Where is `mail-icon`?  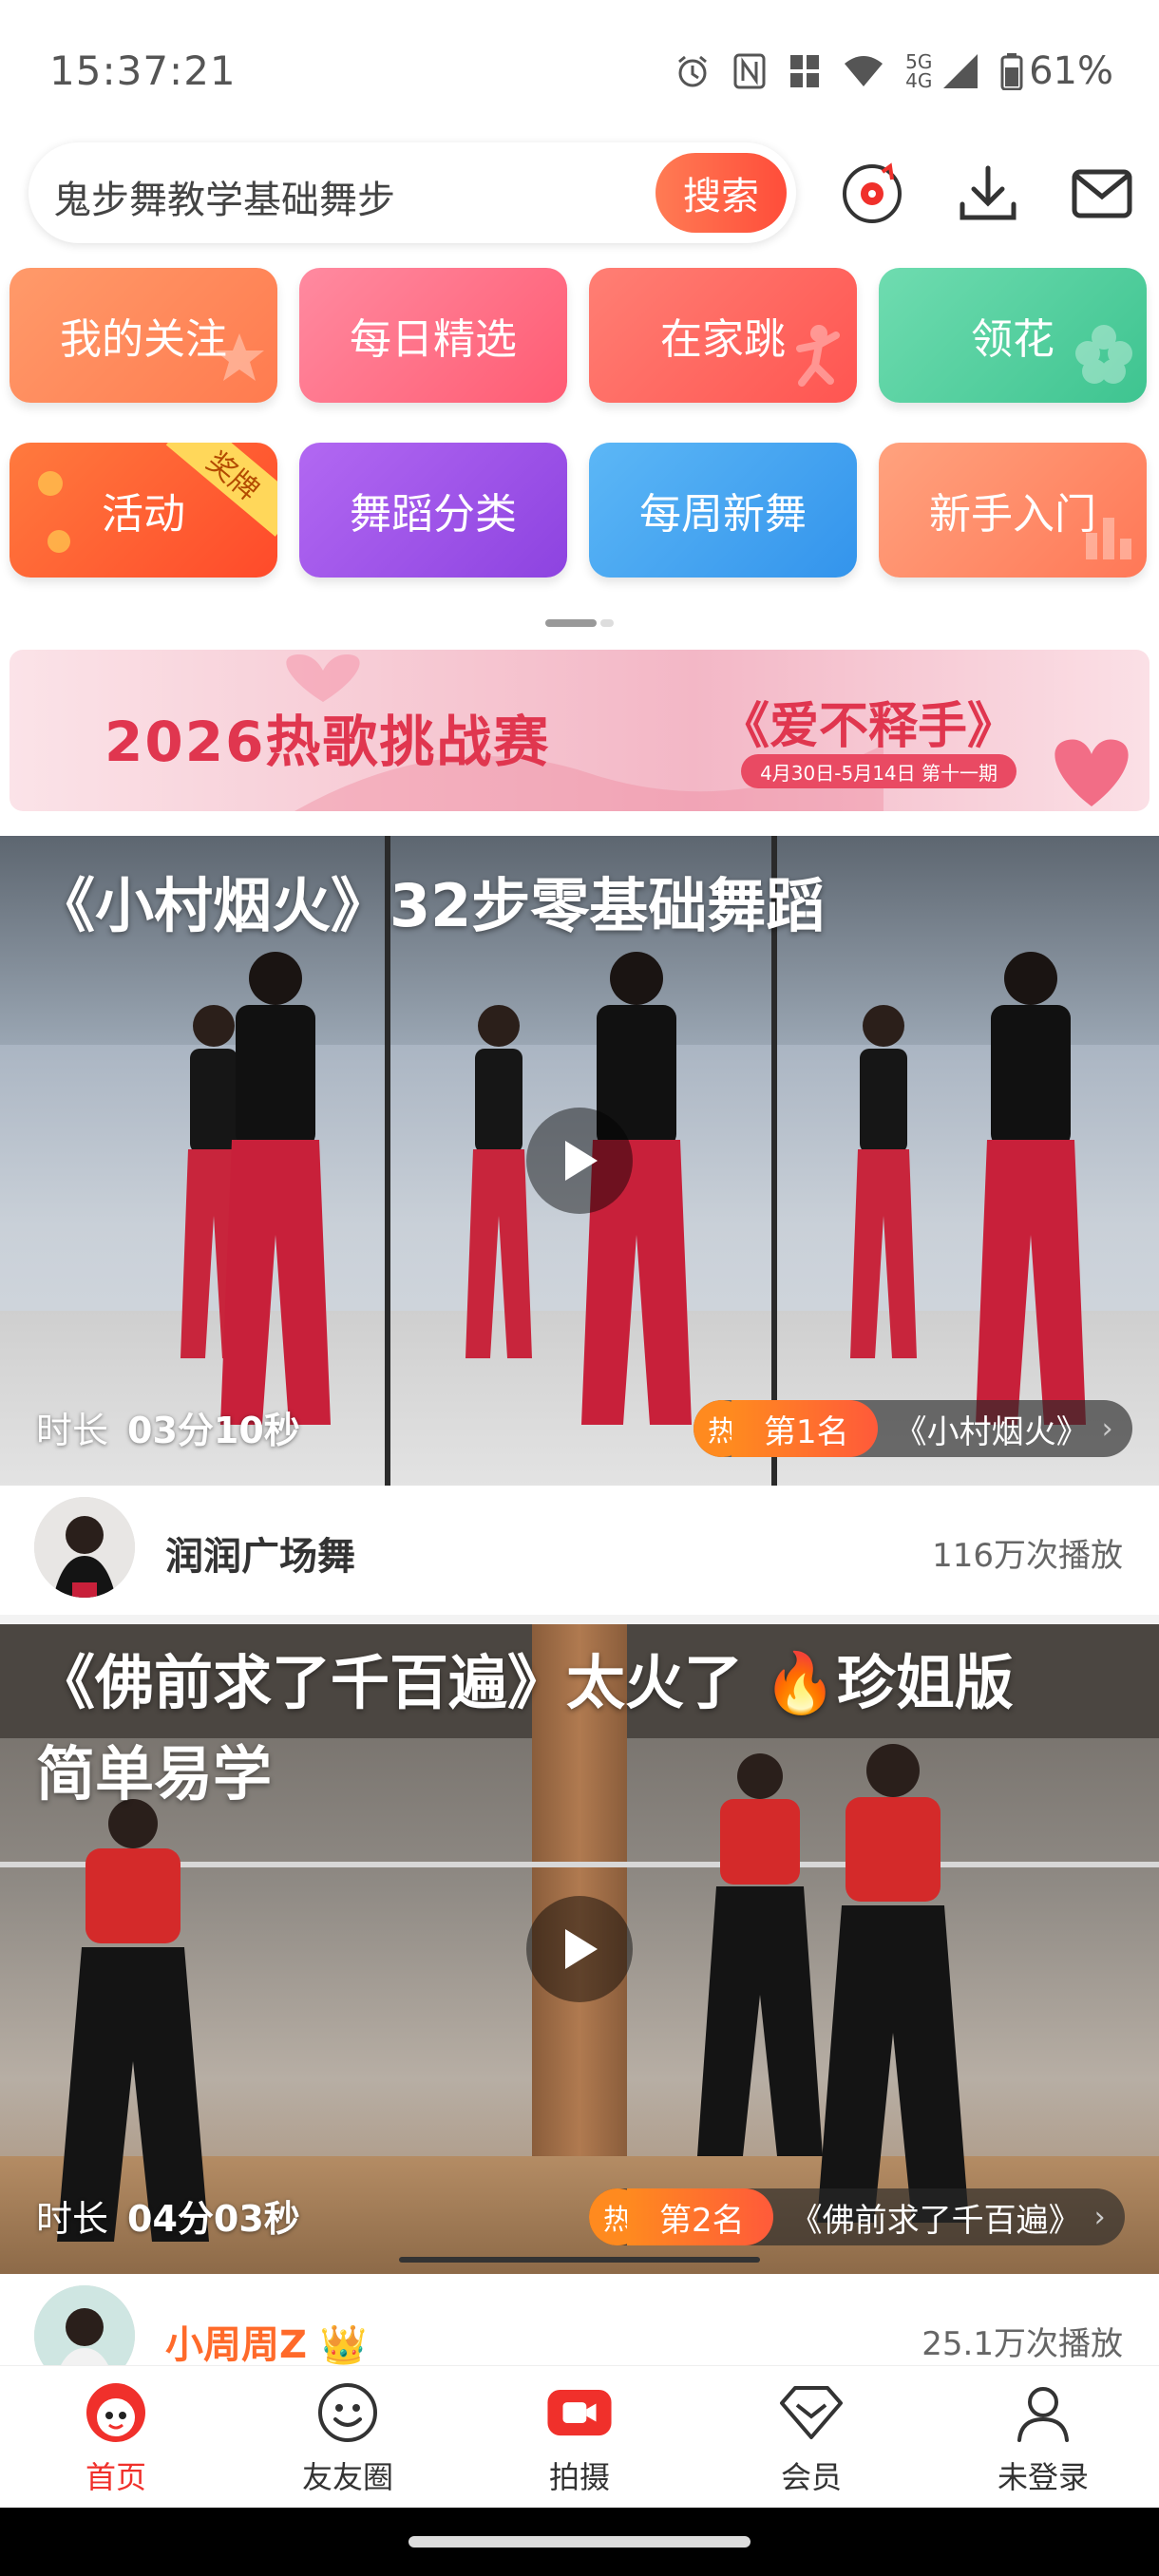
mail-icon is located at coordinates (1102, 194).